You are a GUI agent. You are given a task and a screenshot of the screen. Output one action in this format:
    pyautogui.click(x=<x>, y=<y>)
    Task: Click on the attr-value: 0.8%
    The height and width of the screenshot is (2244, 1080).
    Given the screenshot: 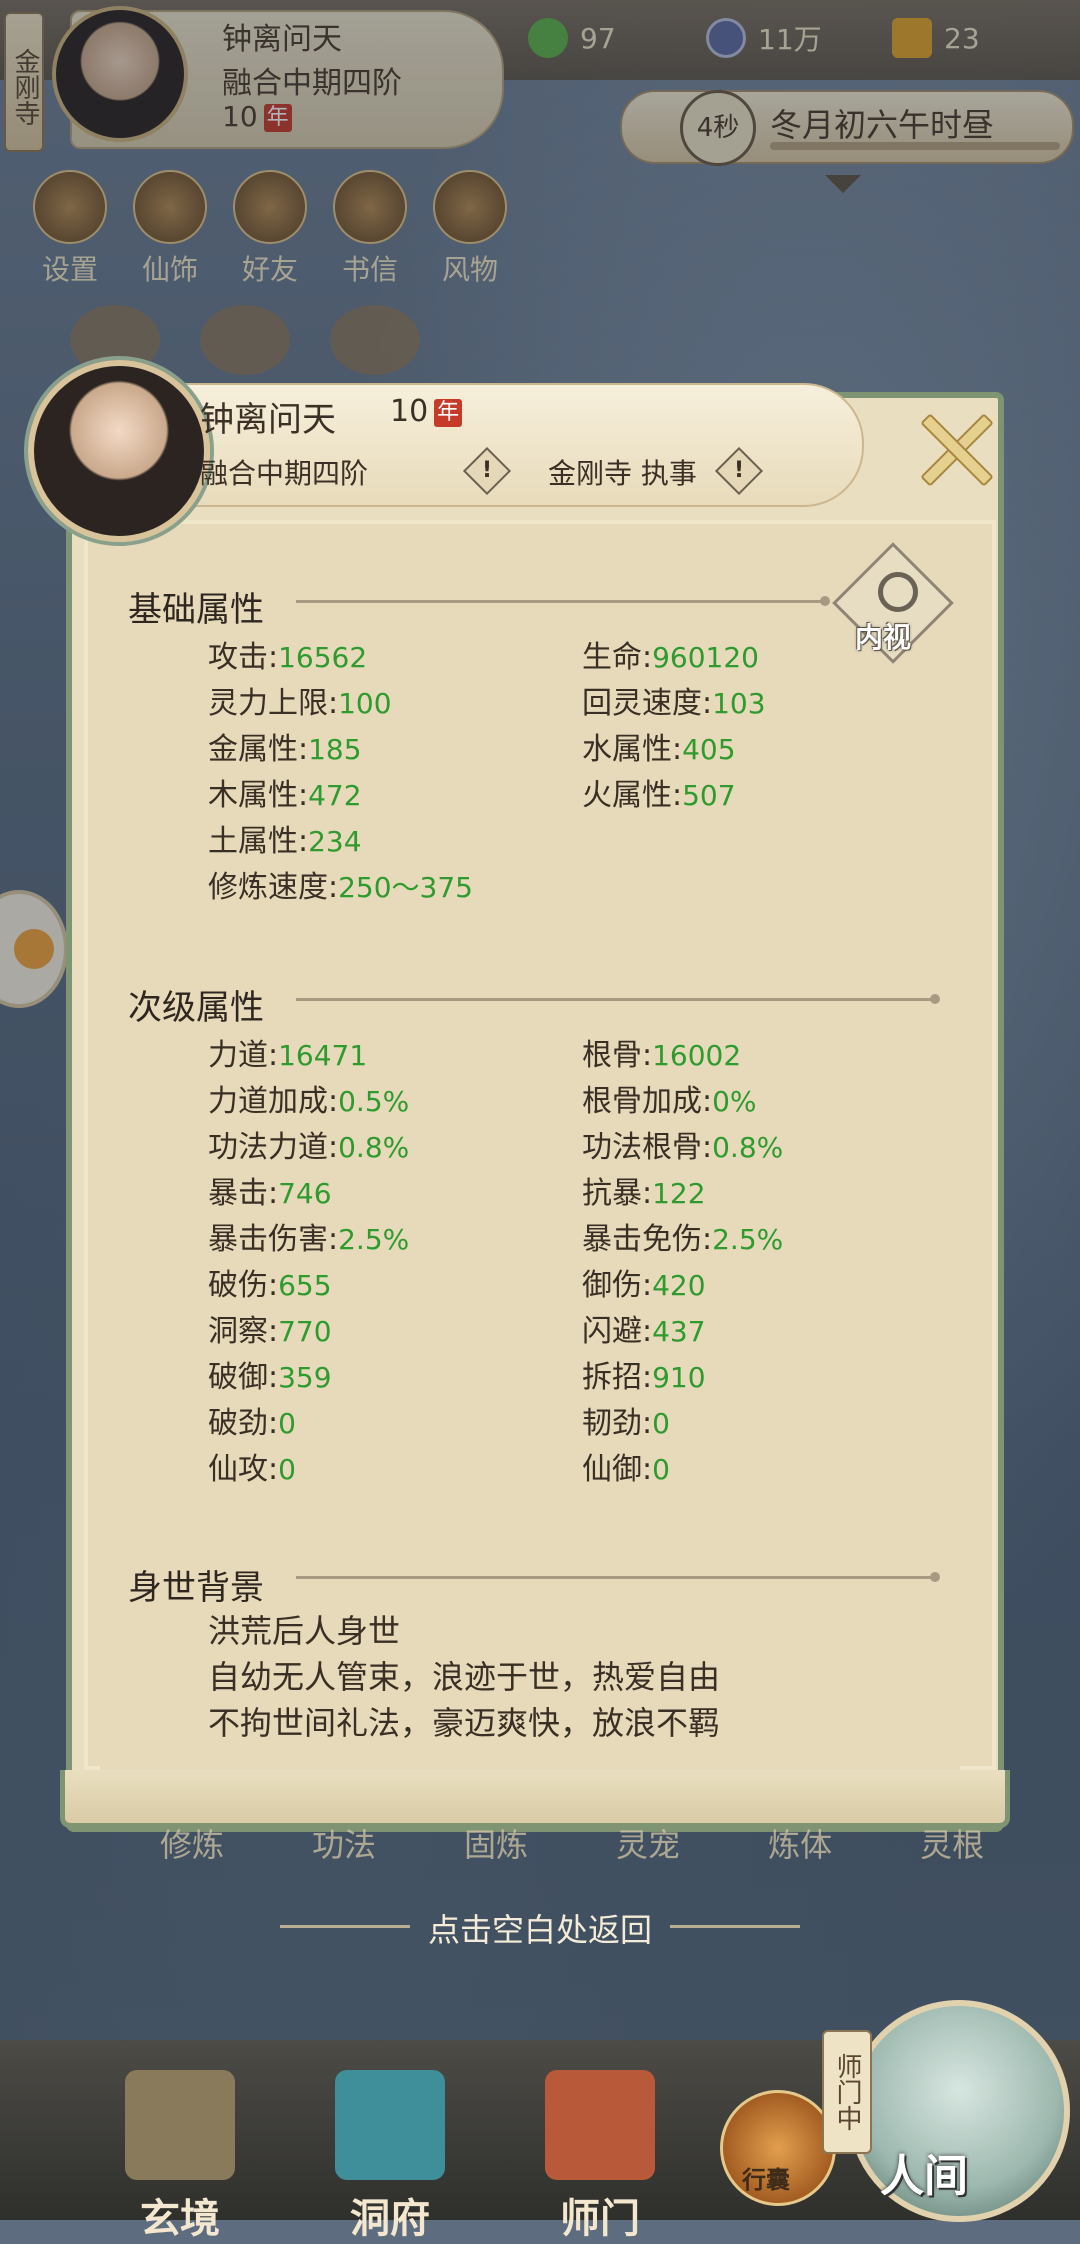 What is the action you would take?
    pyautogui.click(x=748, y=1147)
    